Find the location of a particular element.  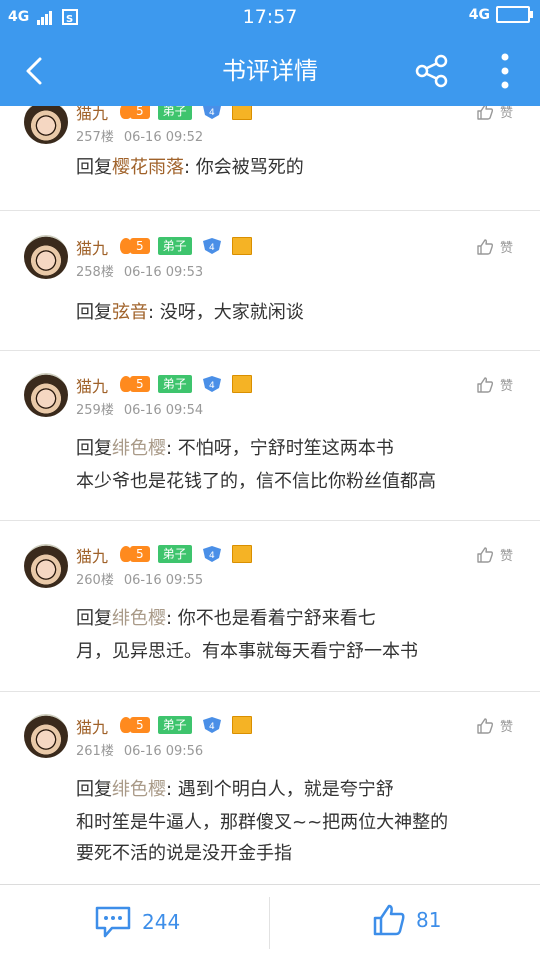

bottom-action-bar: 244 81 is located at coordinates (270, 922).